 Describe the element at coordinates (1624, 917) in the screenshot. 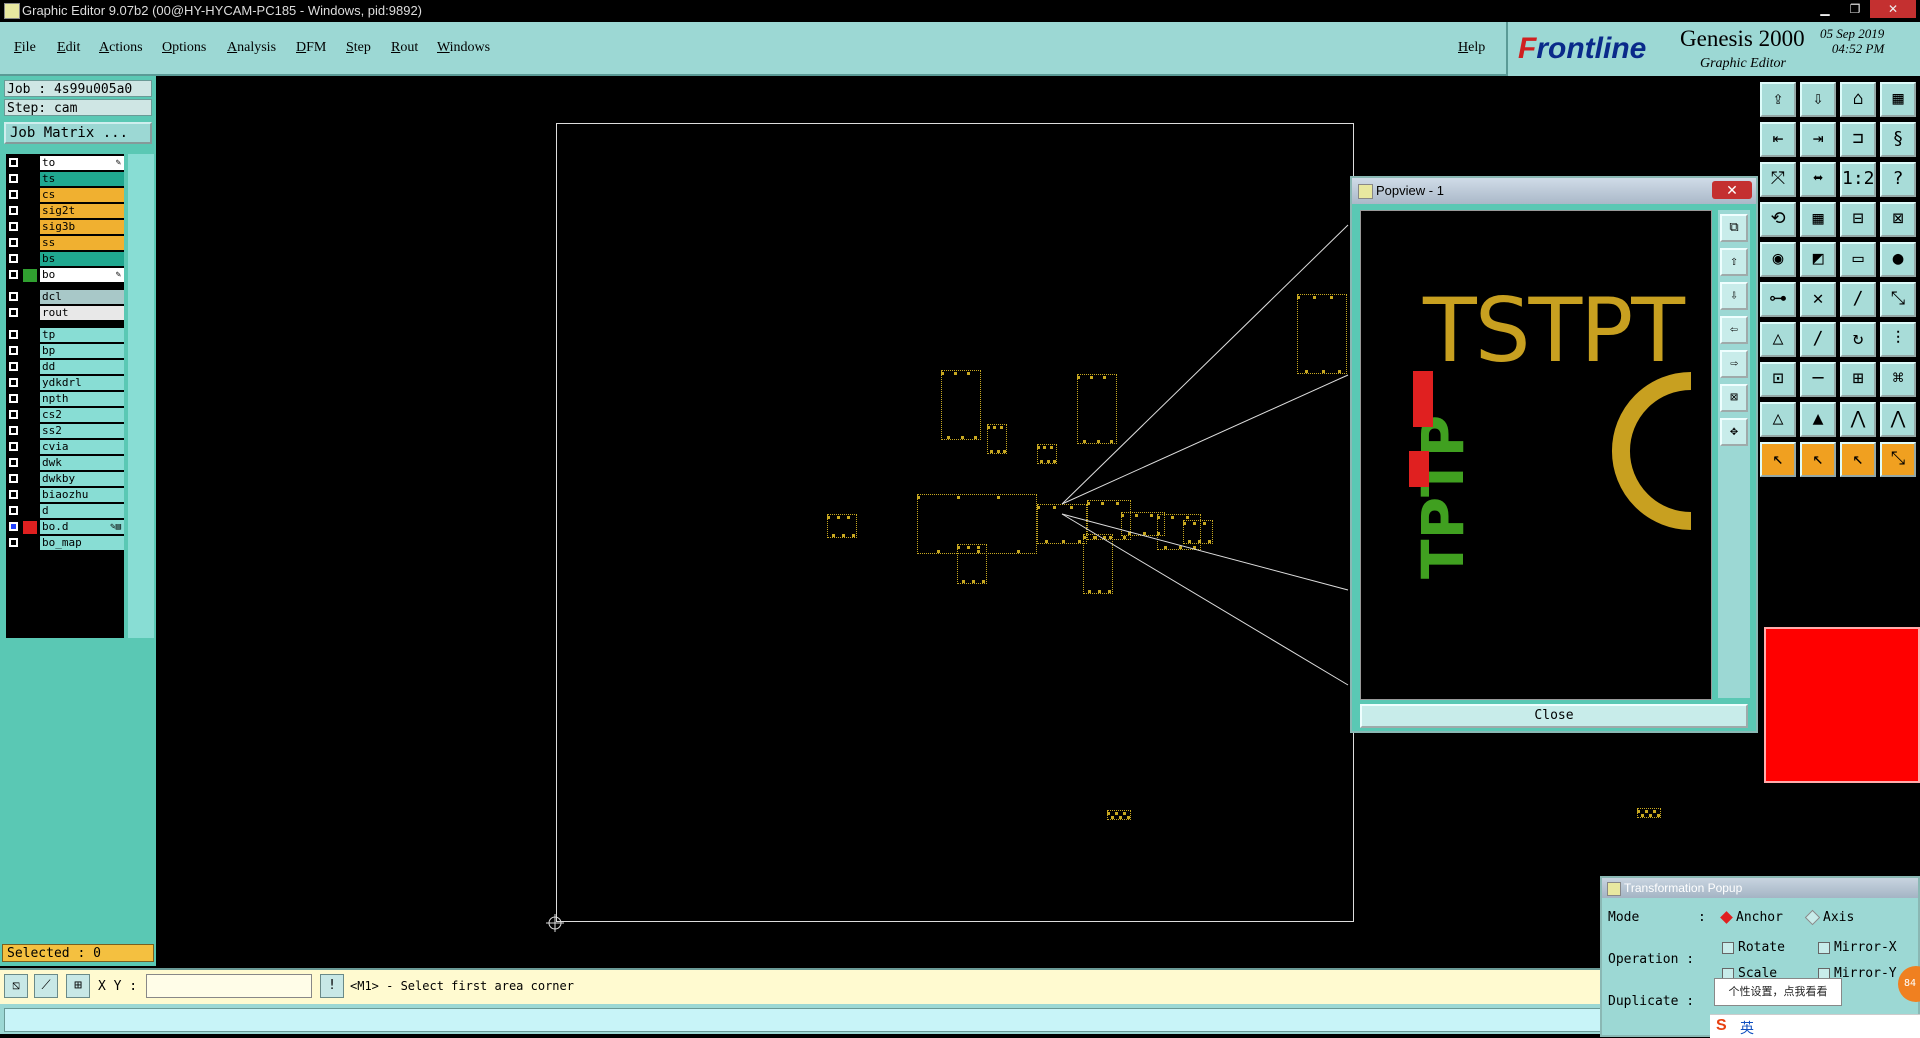

I see `mode-label: Mode` at that location.